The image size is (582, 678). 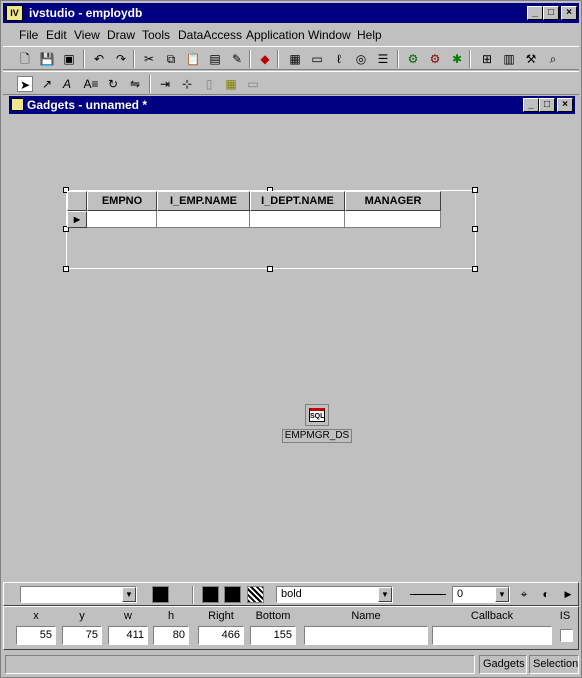 What do you see at coordinates (475, 229) in the screenshot?
I see `resize-handle-e` at bounding box center [475, 229].